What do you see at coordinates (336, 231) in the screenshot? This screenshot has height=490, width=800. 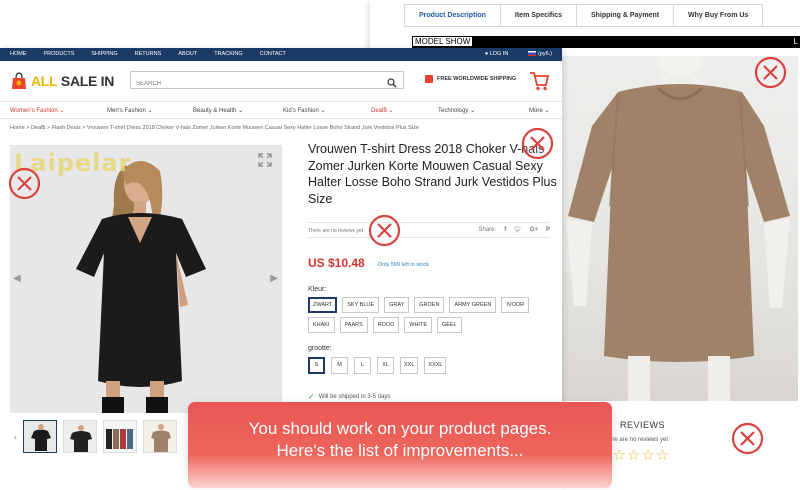 I see `no-reviews-text: There are no reviews yet` at bounding box center [336, 231].